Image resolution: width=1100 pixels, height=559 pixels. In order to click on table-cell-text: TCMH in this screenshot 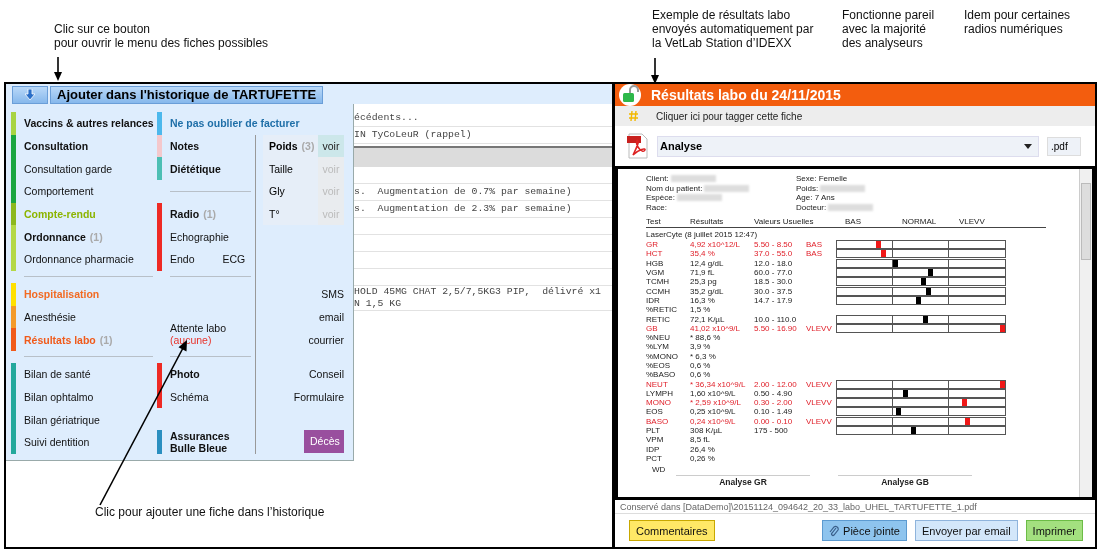, I will do `click(658, 282)`.